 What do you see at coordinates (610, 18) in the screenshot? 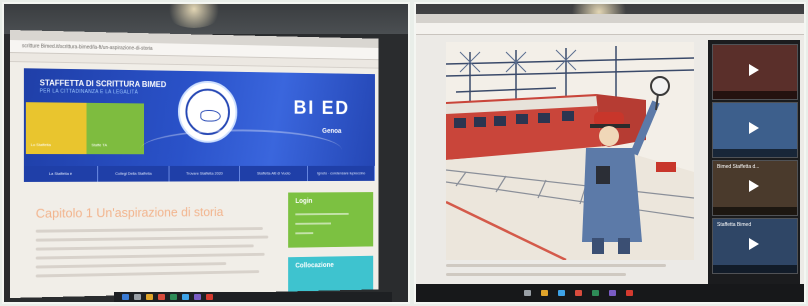
I see `tab-bar` at bounding box center [610, 18].